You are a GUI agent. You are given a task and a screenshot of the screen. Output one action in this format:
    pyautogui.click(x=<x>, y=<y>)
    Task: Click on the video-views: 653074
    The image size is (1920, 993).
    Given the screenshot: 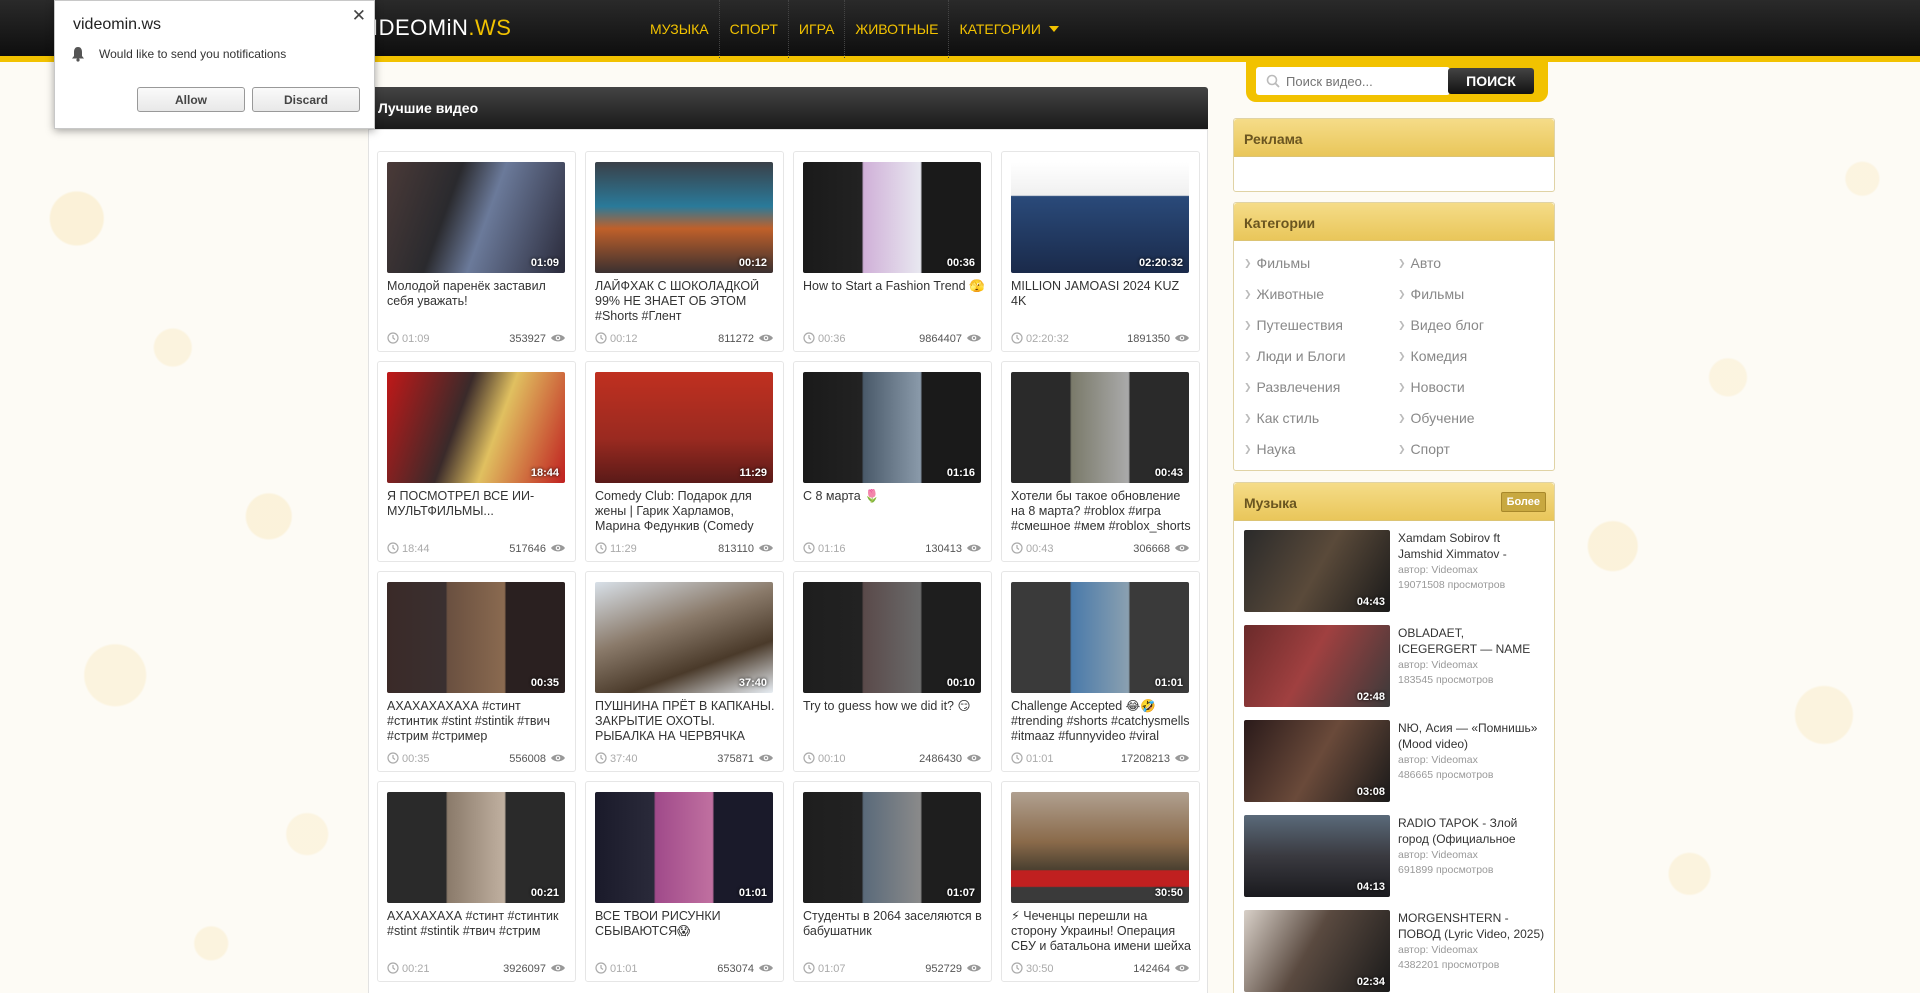 What is the action you would take?
    pyautogui.click(x=735, y=969)
    